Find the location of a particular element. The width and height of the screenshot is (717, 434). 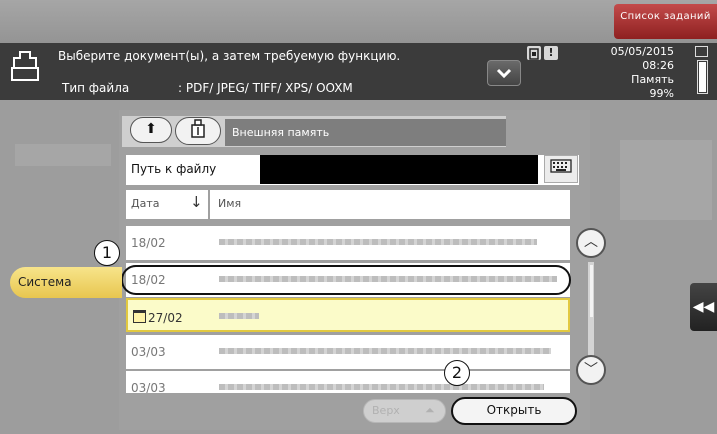

file-row-selected: 27/02 is located at coordinates (348, 315).